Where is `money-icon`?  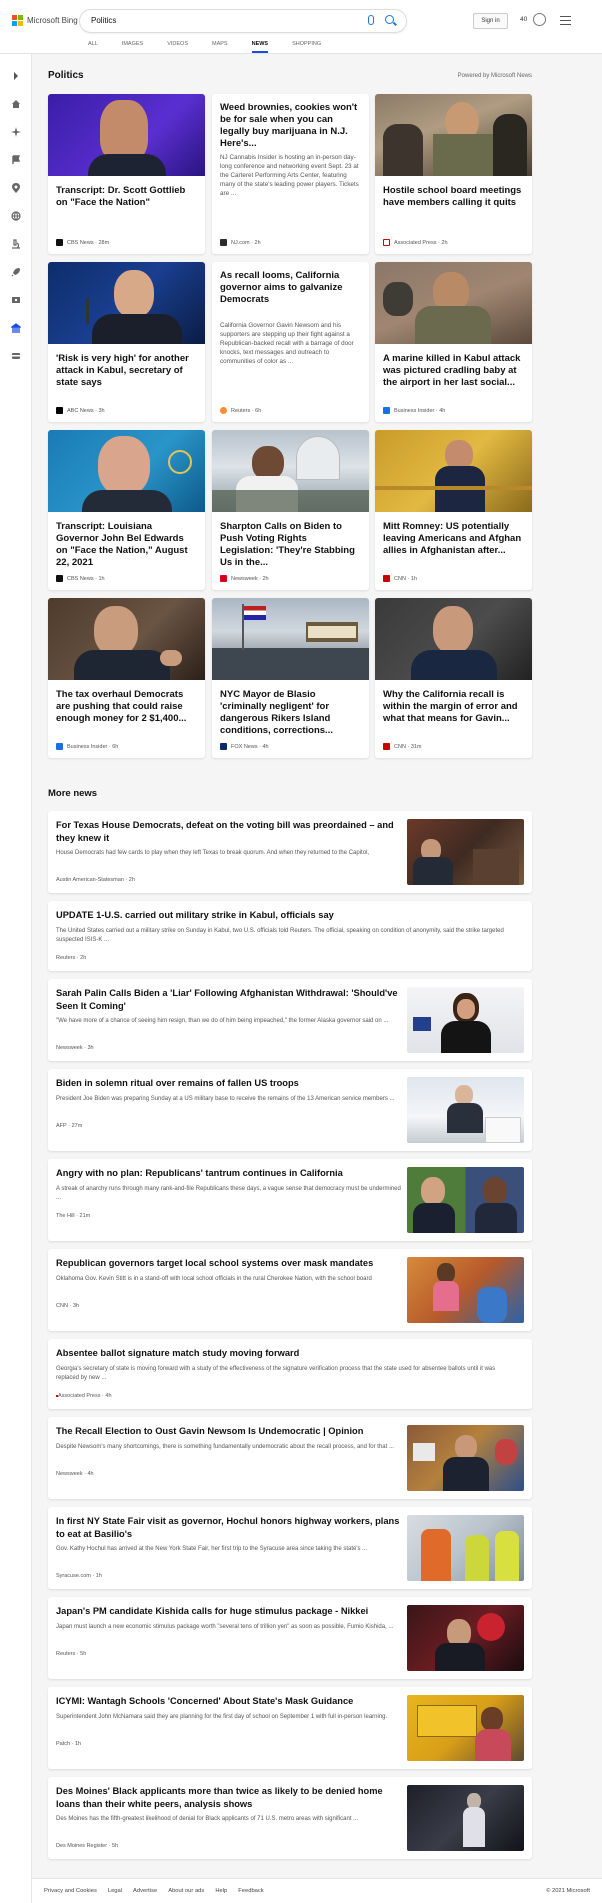
money-icon is located at coordinates (16, 353).